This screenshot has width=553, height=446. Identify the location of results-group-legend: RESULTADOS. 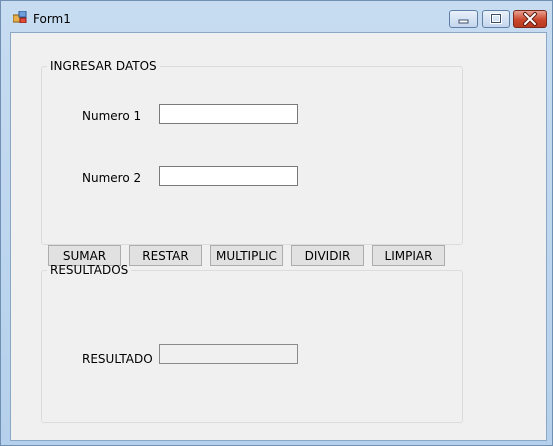
(89, 270).